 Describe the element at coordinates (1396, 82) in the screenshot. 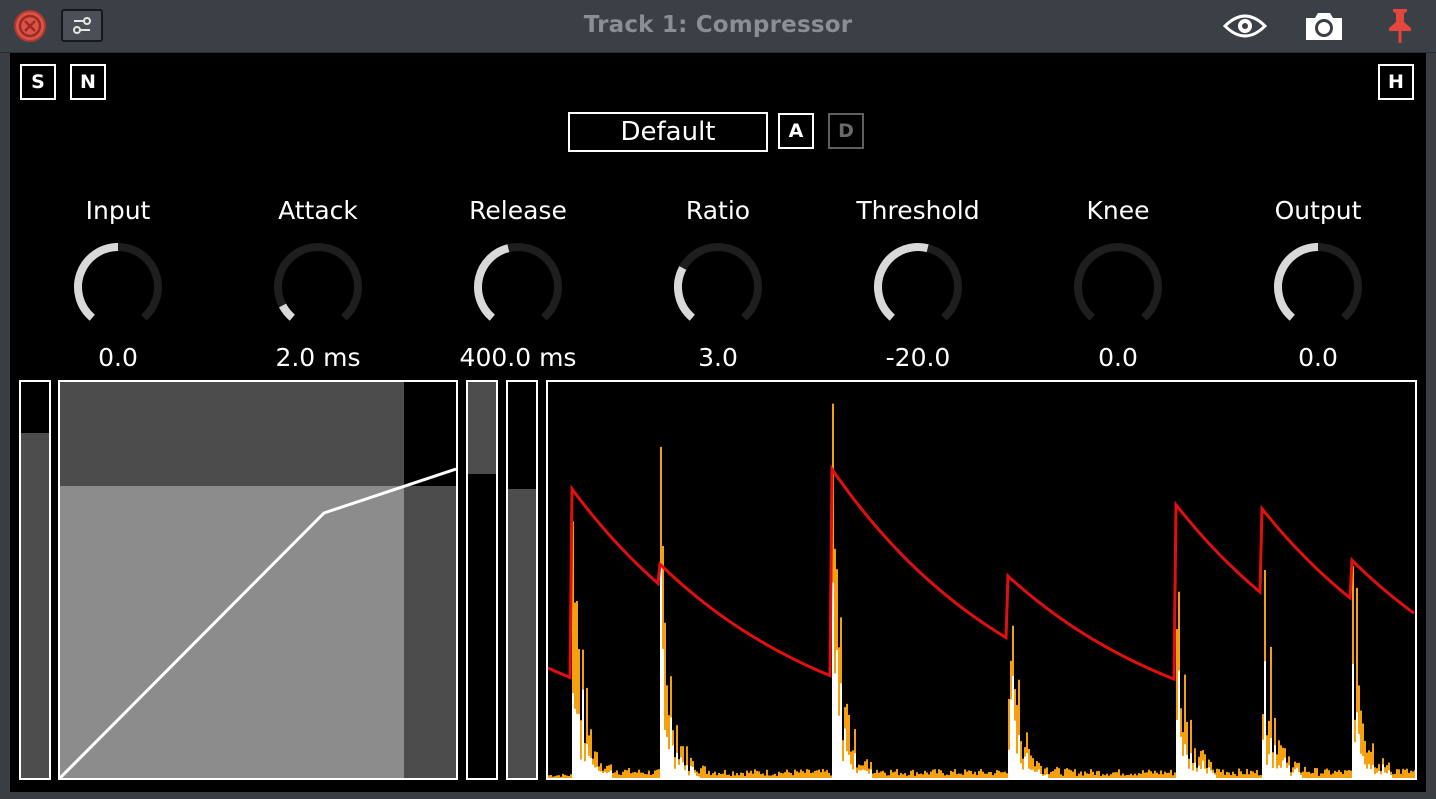

I see `help-button: H` at that location.